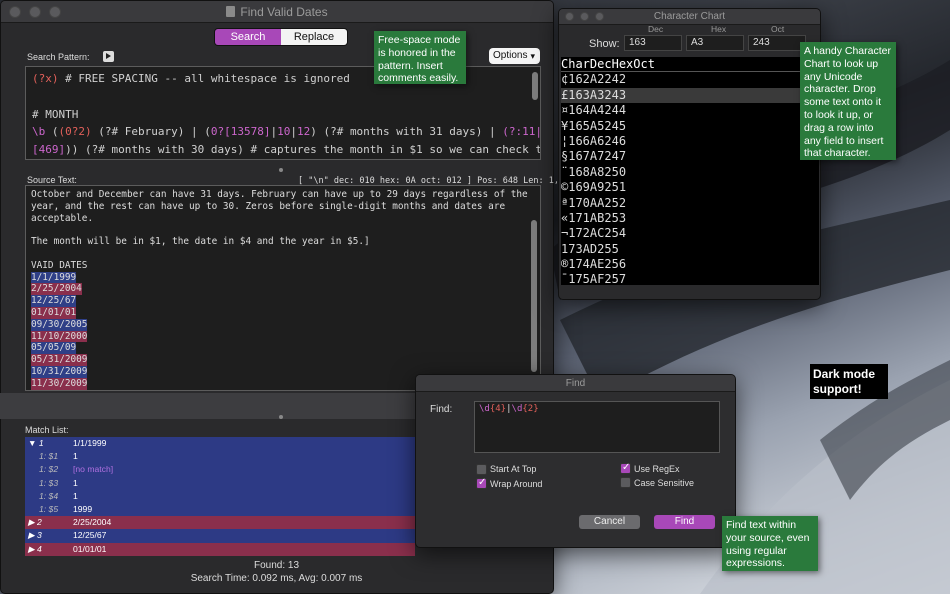 The image size is (950, 594). What do you see at coordinates (690, 218) in the screenshot?
I see `character-row: «171 AB 253` at bounding box center [690, 218].